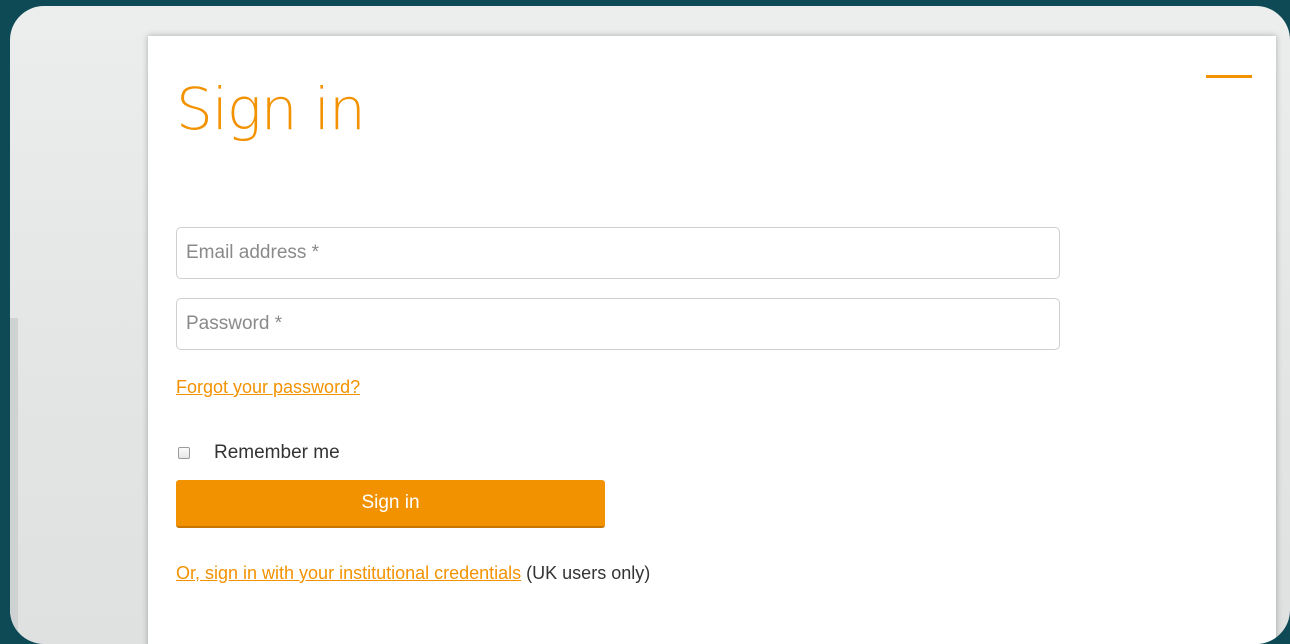  Describe the element at coordinates (1229, 76) in the screenshot. I see `minus-icon` at that location.